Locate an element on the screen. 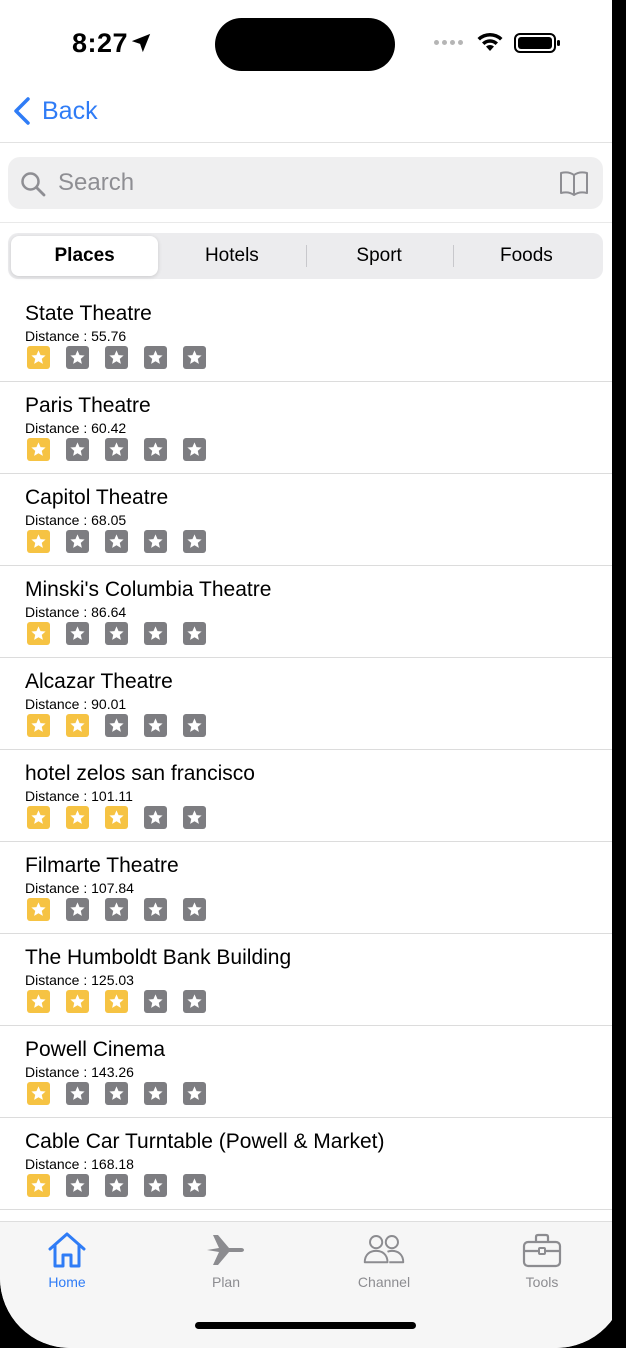  tab-plan-label: Plan is located at coordinates (226, 1282).